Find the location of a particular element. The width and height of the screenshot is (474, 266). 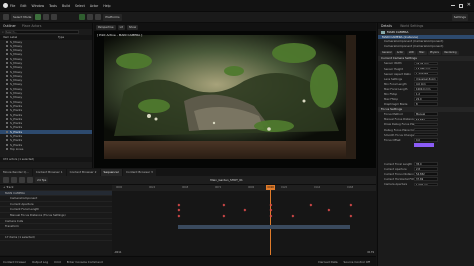

viewport-lit-button: Lit is located at coordinates (121, 27).